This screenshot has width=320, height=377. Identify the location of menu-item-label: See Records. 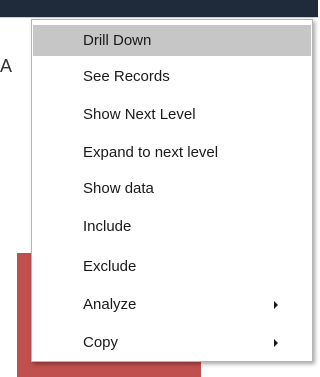
(126, 76).